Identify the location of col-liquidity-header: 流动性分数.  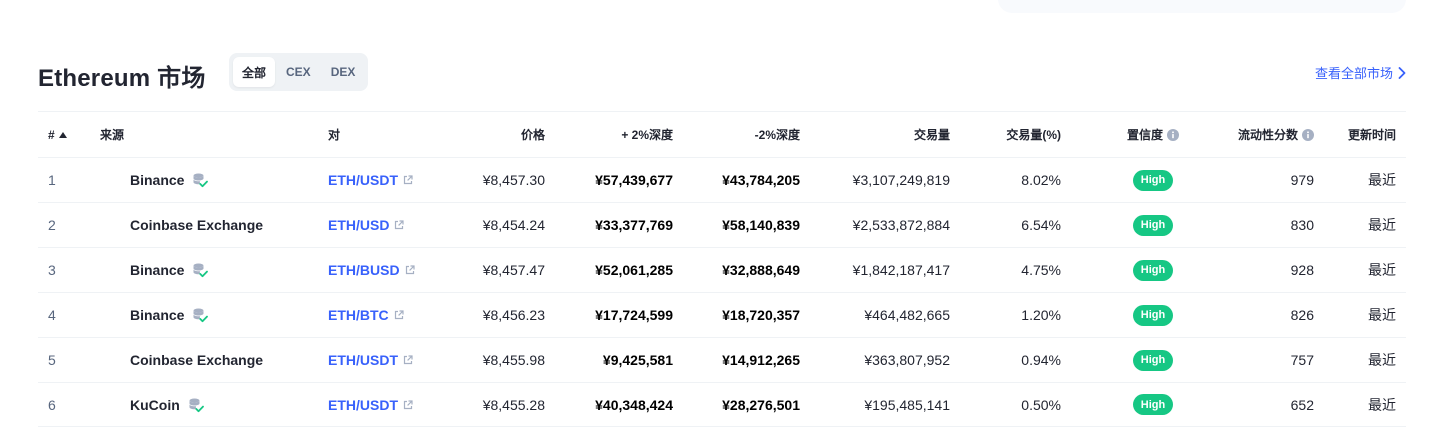
(1276, 134).